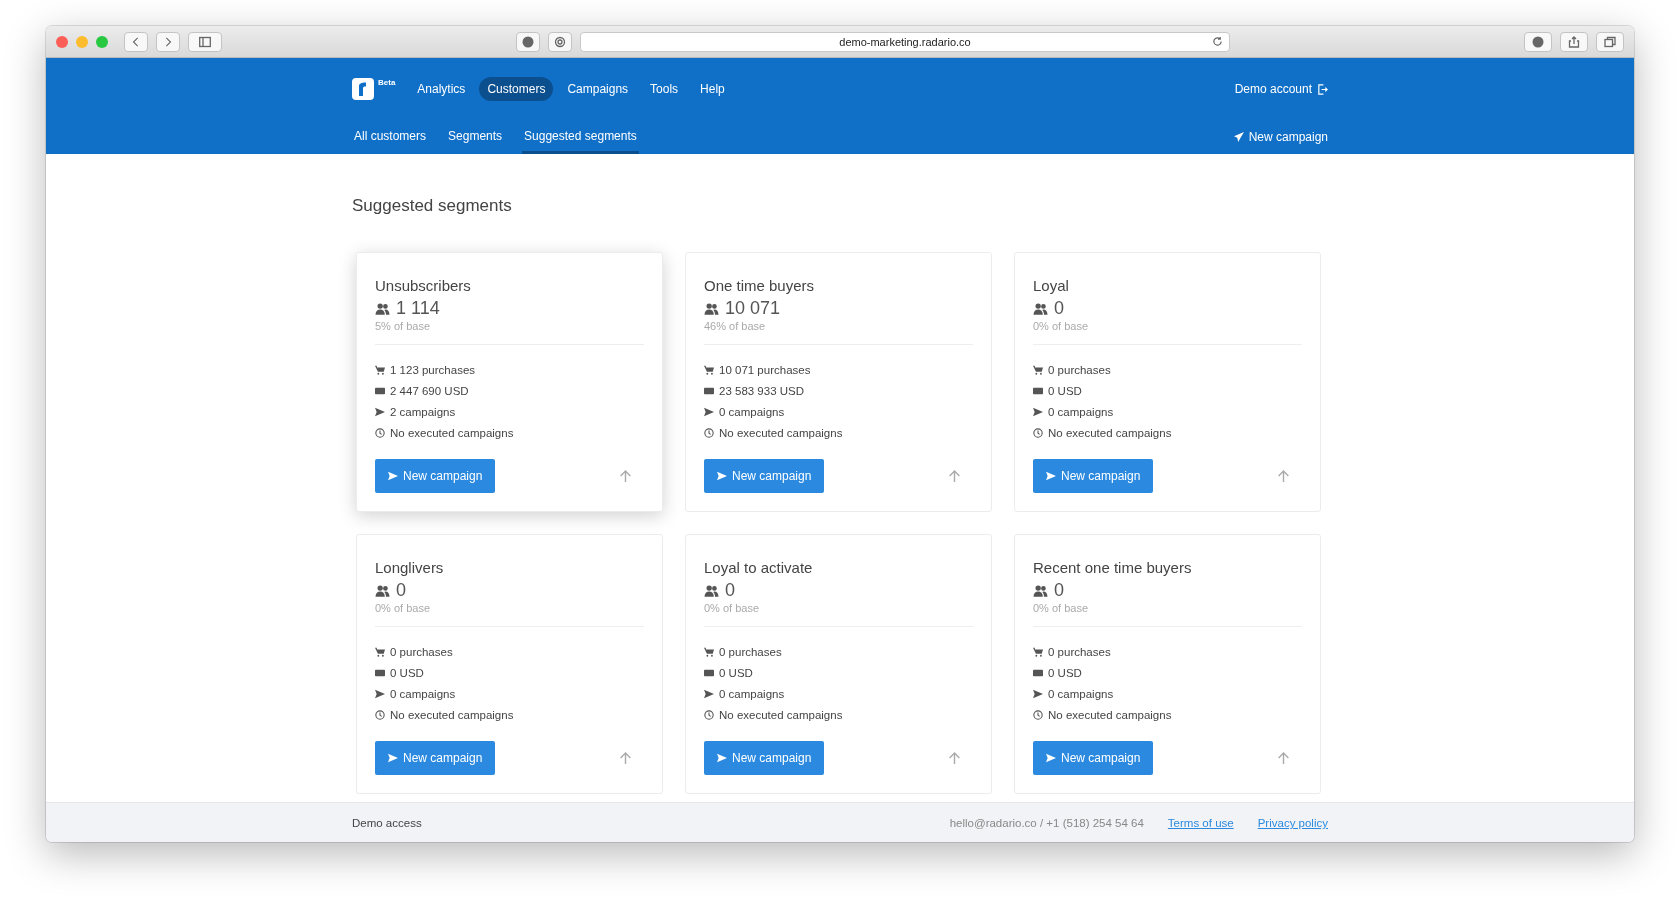 The height and width of the screenshot is (911, 1680). What do you see at coordinates (598, 89) in the screenshot?
I see `nav-tab: Campaigns` at bounding box center [598, 89].